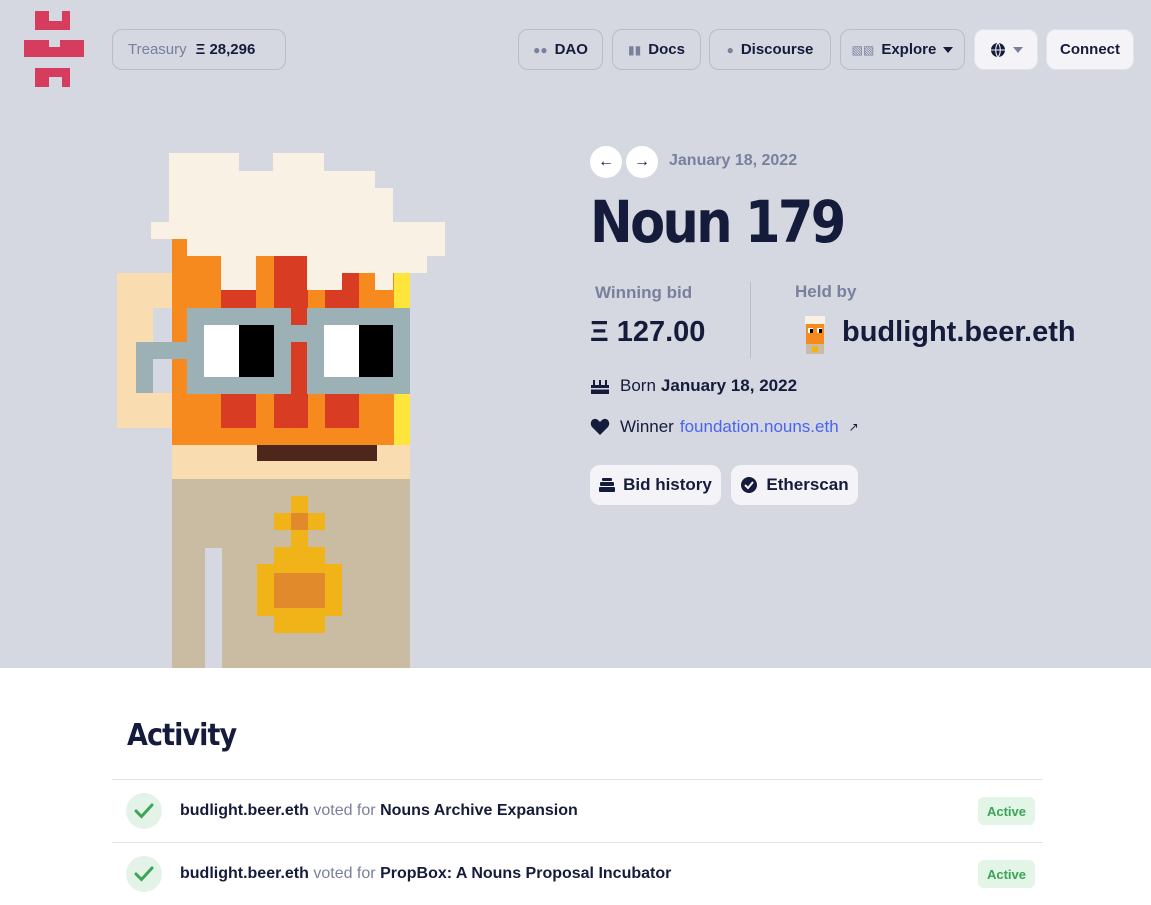 The image size is (1151, 905). What do you see at coordinates (718, 222) in the screenshot?
I see `noun-title: Noun 179` at bounding box center [718, 222].